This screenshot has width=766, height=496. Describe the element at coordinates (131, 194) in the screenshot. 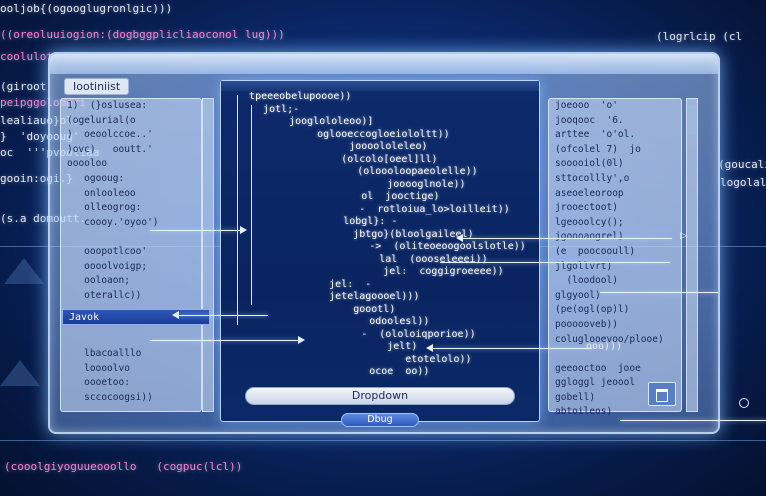

I see `list-item: onlooleoo` at that location.